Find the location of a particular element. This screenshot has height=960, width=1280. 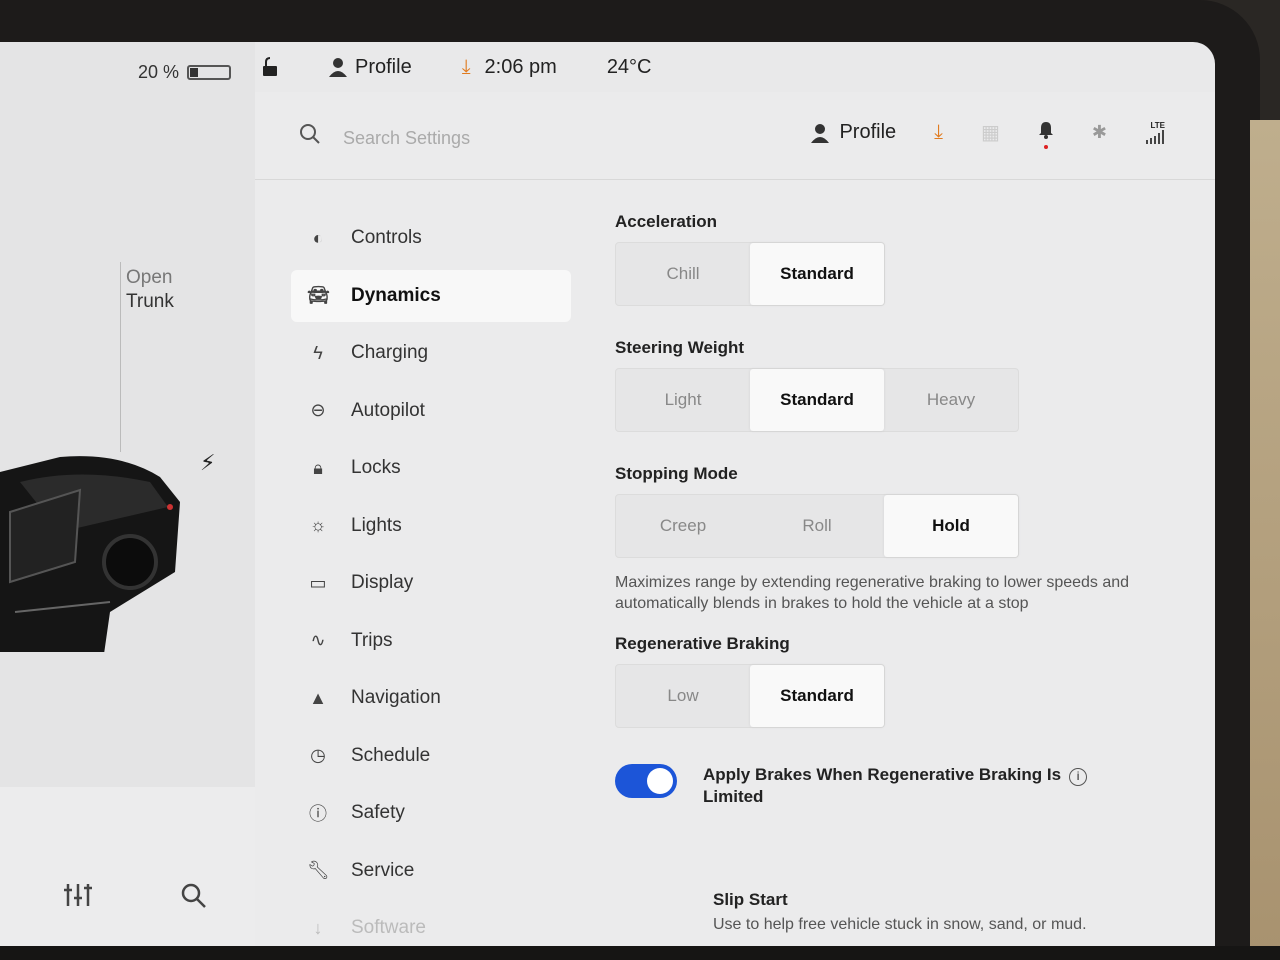

nav-item-schedule: ◷ Schedule is located at coordinates (431, 756).